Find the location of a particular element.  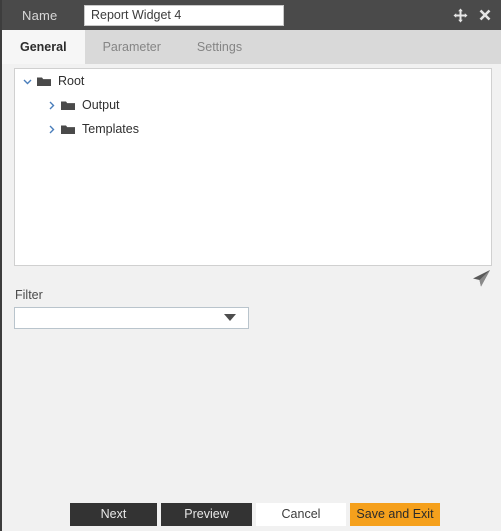

next-button: Next is located at coordinates (113, 514).